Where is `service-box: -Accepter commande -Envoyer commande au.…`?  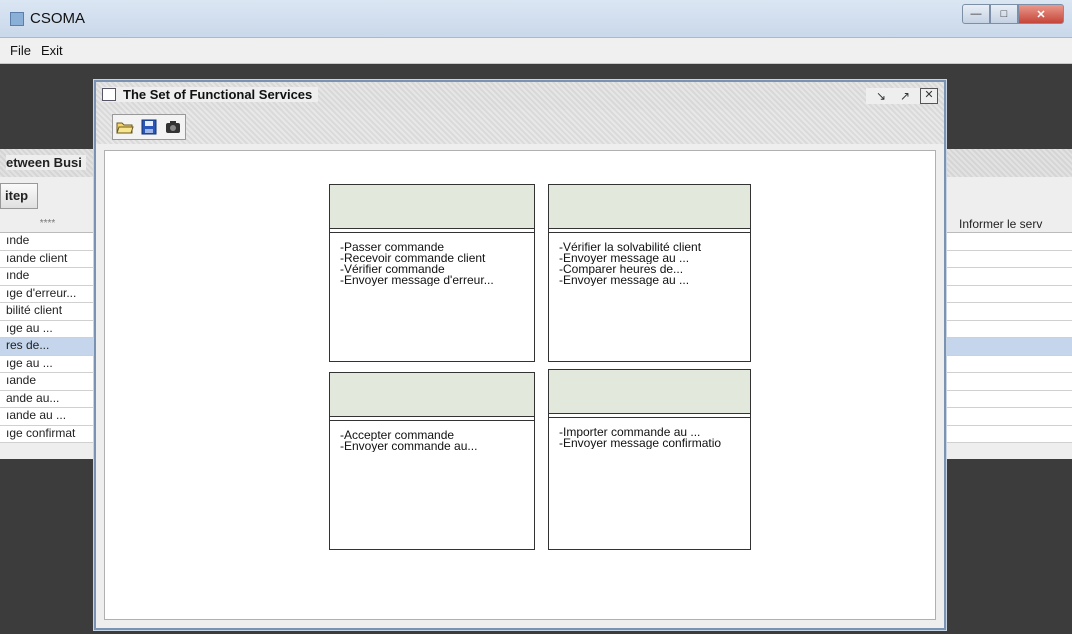
service-box: -Accepter commande -Envoyer commande au.… is located at coordinates (432, 461).